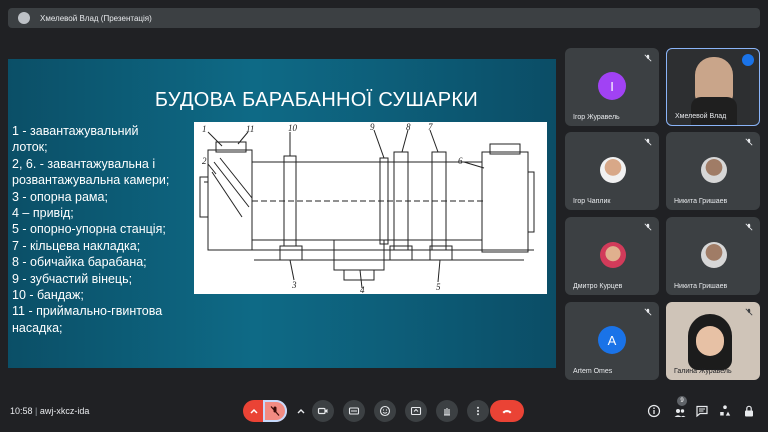 The height and width of the screenshot is (432, 768). Describe the element at coordinates (204, 161) in the screenshot. I see `drawing-label-2: 2` at that location.